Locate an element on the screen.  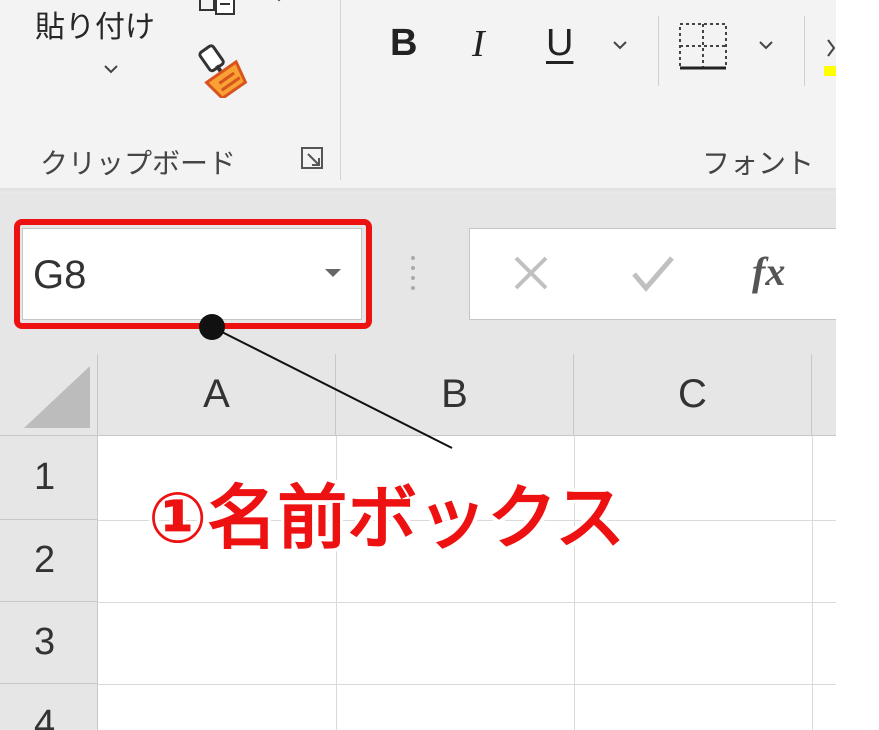
copy-dropdown-chevron-icon is located at coordinates (279, 3).